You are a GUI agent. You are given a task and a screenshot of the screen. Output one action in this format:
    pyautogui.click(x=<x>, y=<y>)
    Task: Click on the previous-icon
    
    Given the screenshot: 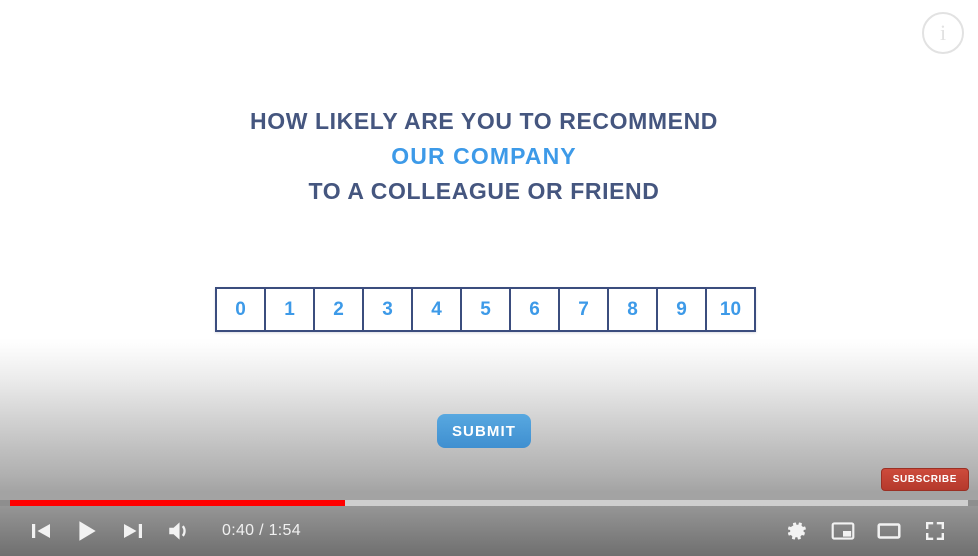 What is the action you would take?
    pyautogui.click(x=41, y=531)
    